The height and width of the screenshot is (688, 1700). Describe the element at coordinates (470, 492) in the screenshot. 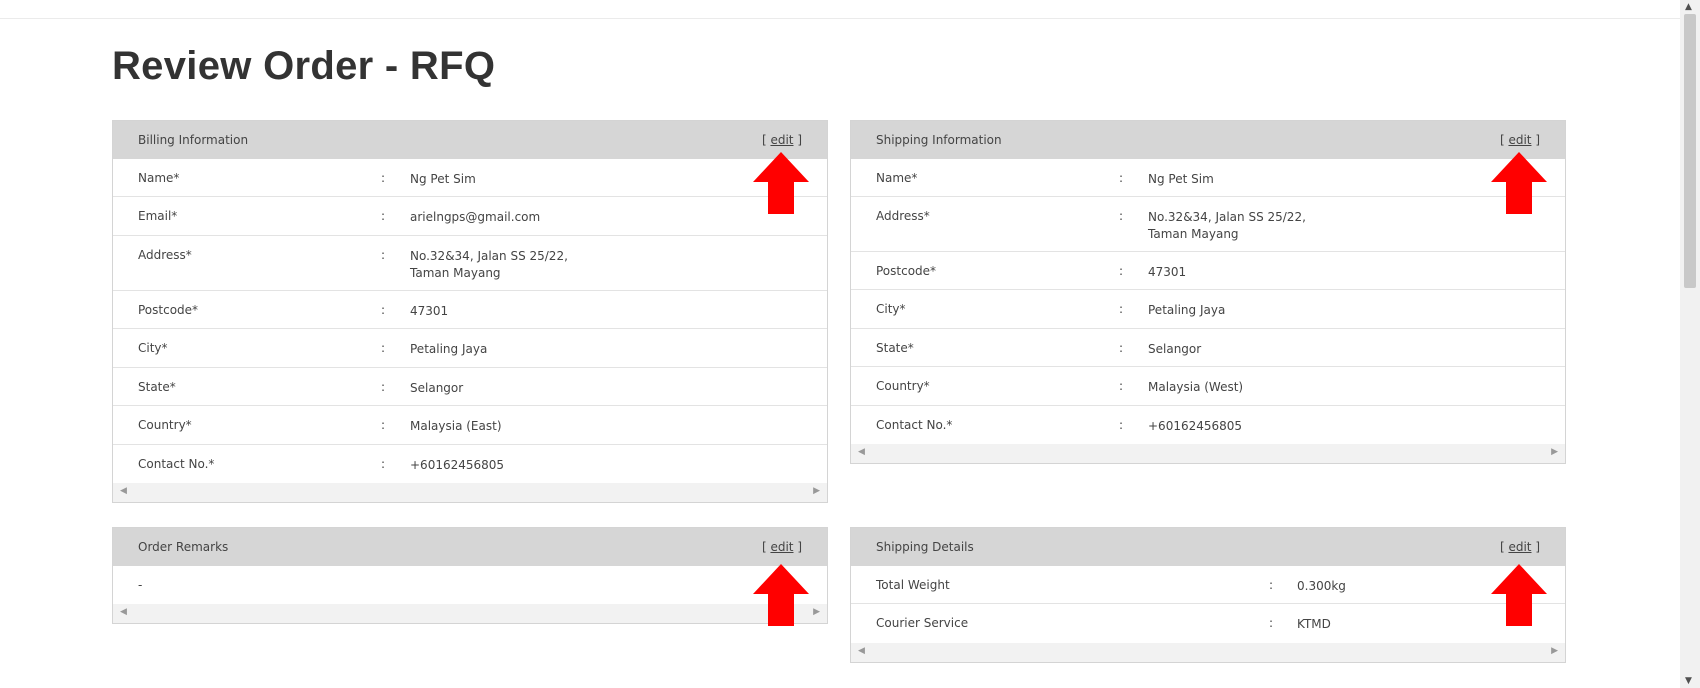

I see `billing-hscrollbar: ◀ ▶` at that location.